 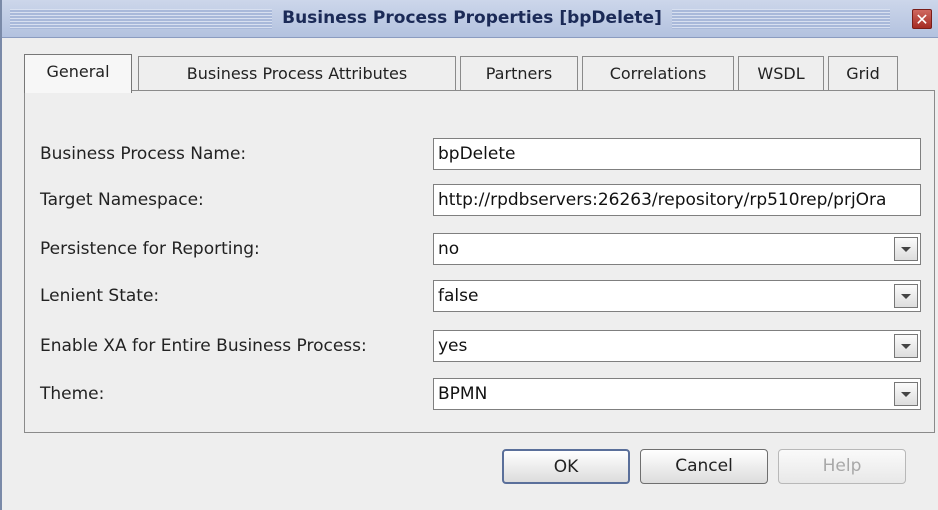 What do you see at coordinates (677, 346) in the screenshot?
I see `enable-xa-select: yes` at bounding box center [677, 346].